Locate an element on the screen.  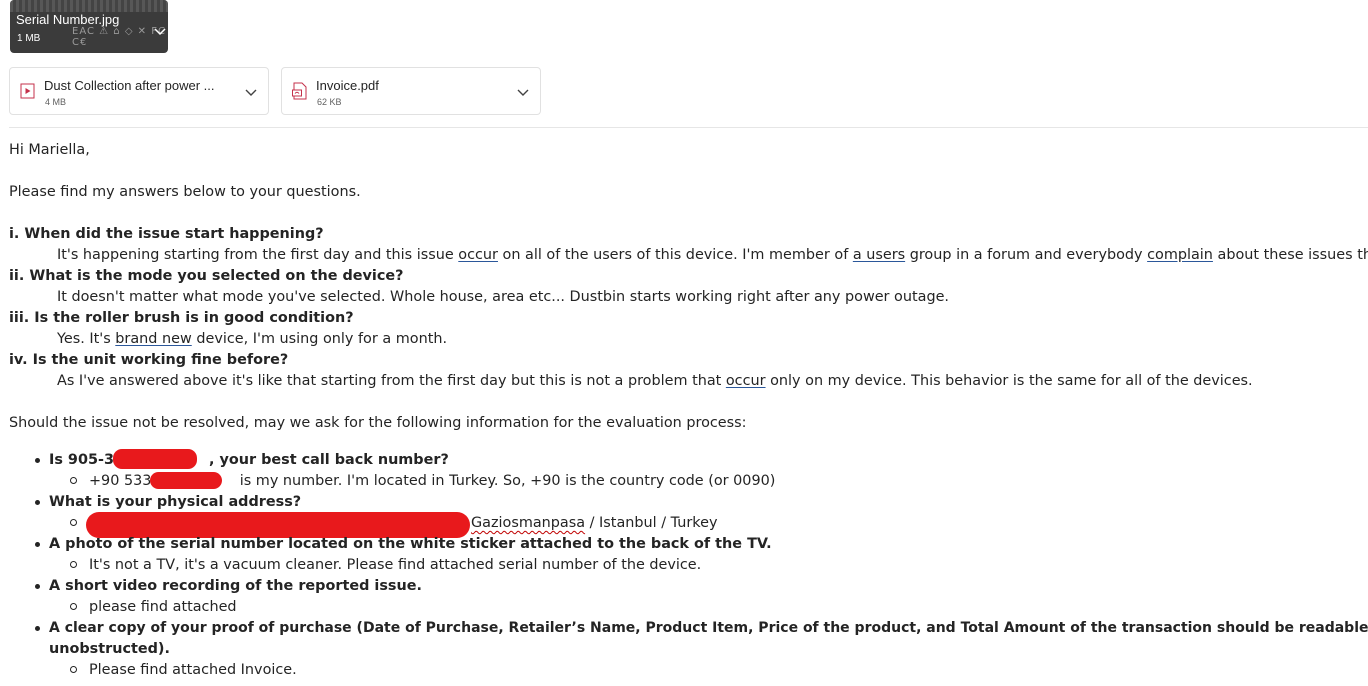
item-2-question: What is your physical address? is located at coordinates (175, 502).